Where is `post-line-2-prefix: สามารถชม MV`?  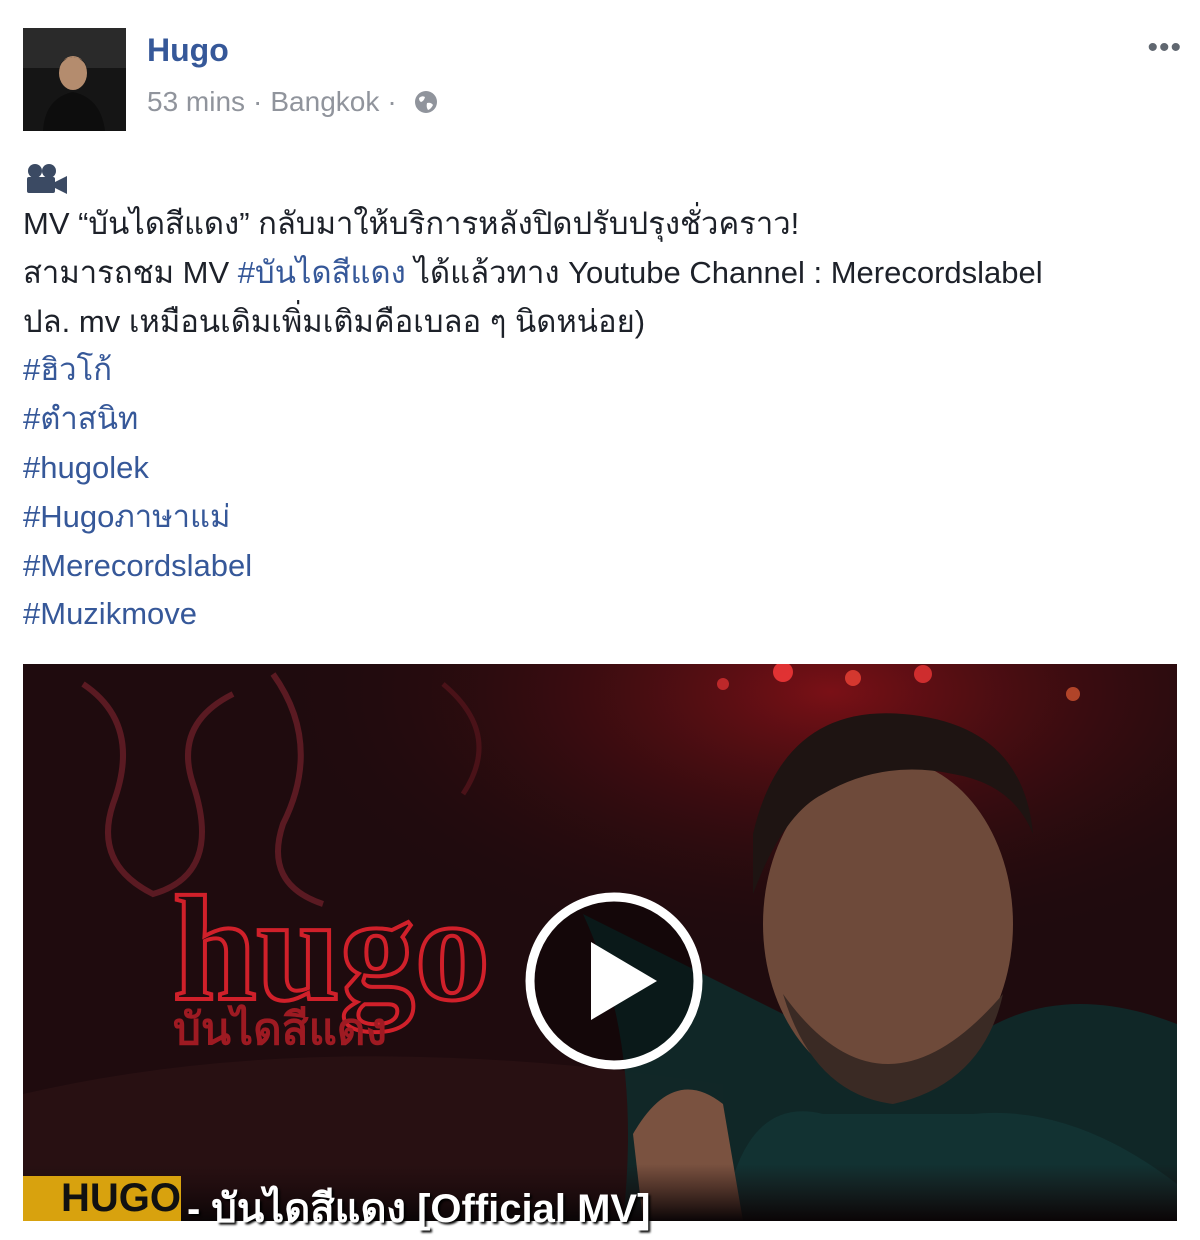
post-line-2-prefix: สามารถชม MV is located at coordinates (130, 272).